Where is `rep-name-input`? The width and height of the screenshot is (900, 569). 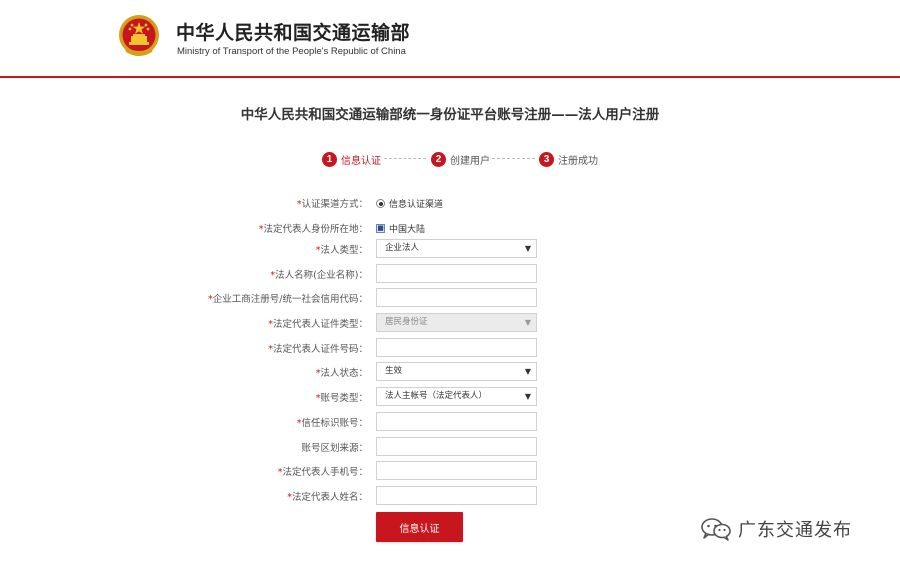
rep-name-input is located at coordinates (456, 495).